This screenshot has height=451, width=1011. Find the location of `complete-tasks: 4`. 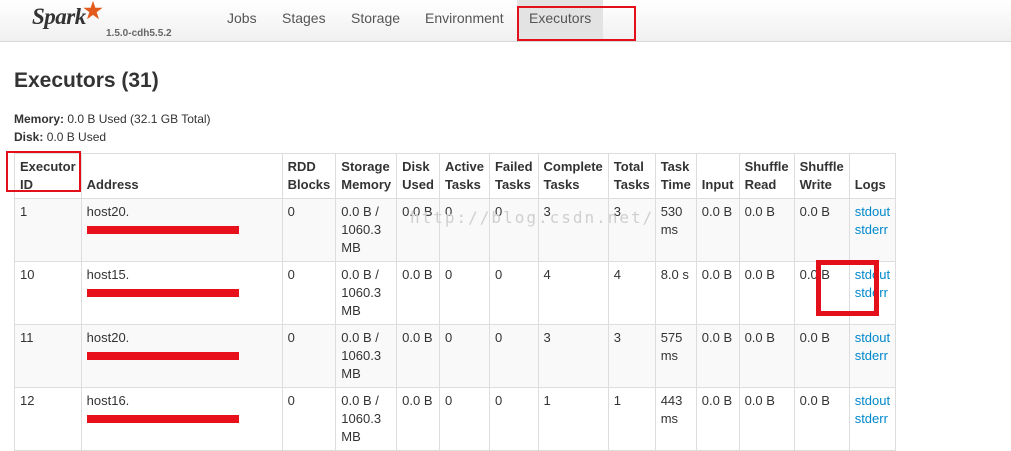

complete-tasks: 4 is located at coordinates (573, 293).